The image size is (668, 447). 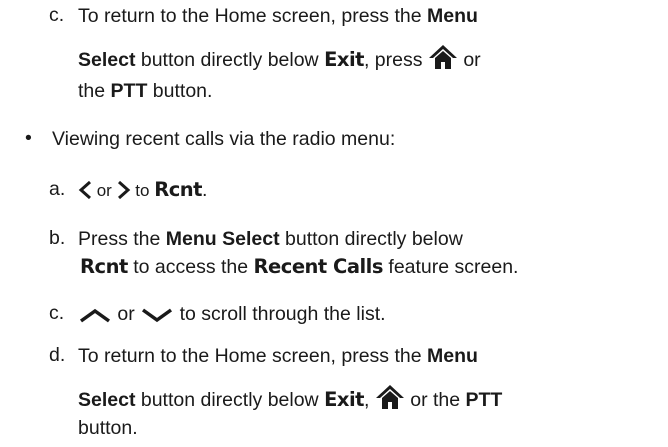 I want to click on bullet-text: Viewing recent calls via the radio menu:, so click(x=224, y=139).